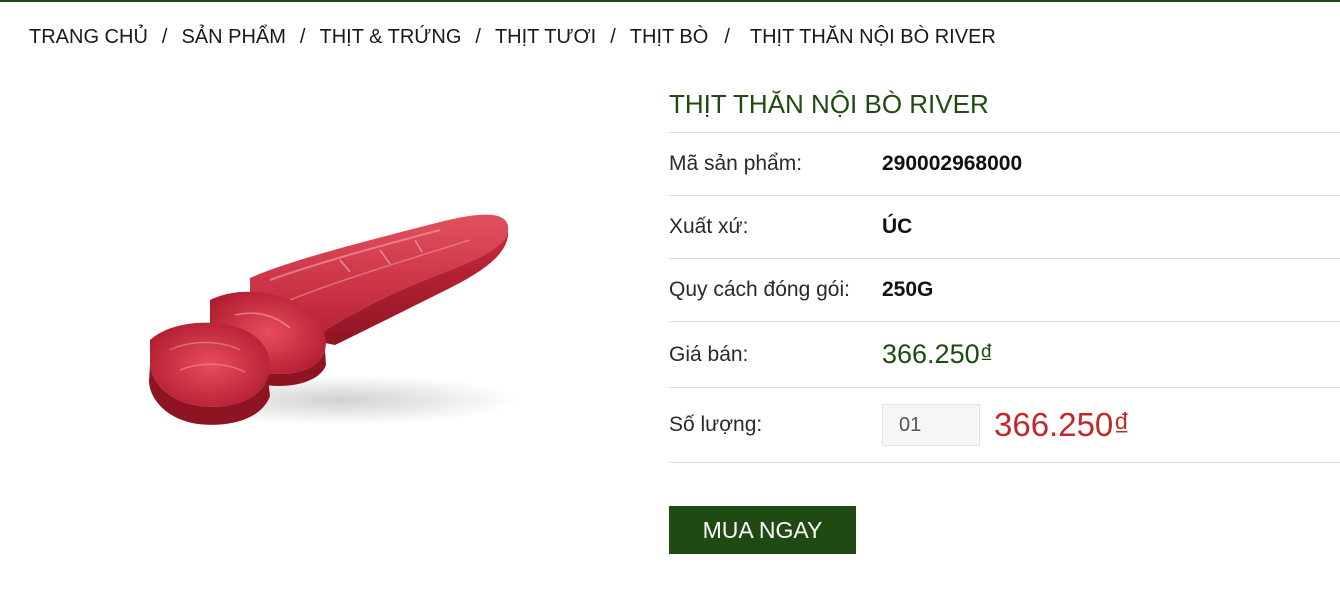  Describe the element at coordinates (1004, 106) in the screenshot. I see `product-title: THỊT THĂN NỘI BÒ RIVER` at that location.